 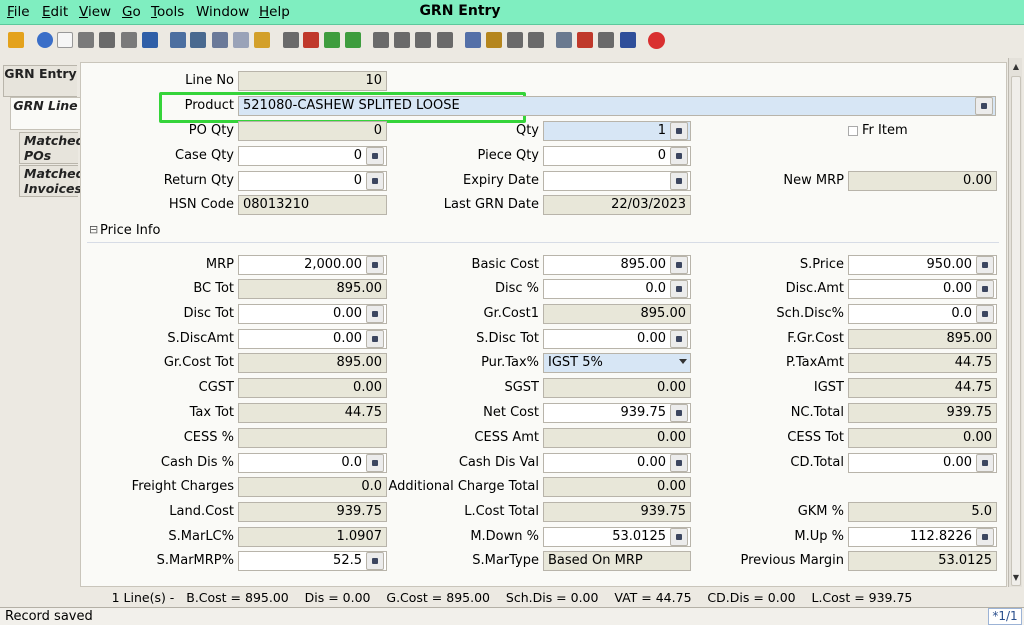 What do you see at coordinates (494, 40) in the screenshot?
I see `print-icon` at bounding box center [494, 40].